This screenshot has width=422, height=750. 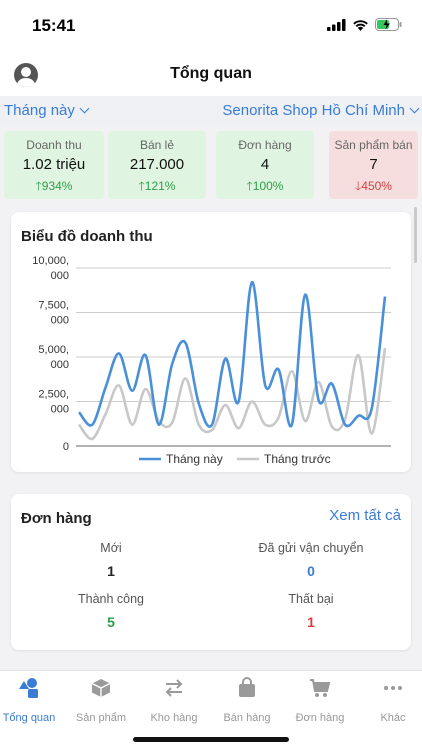 What do you see at coordinates (365, 515) in the screenshot?
I see `see-all-link: Xem tất cả` at bounding box center [365, 515].